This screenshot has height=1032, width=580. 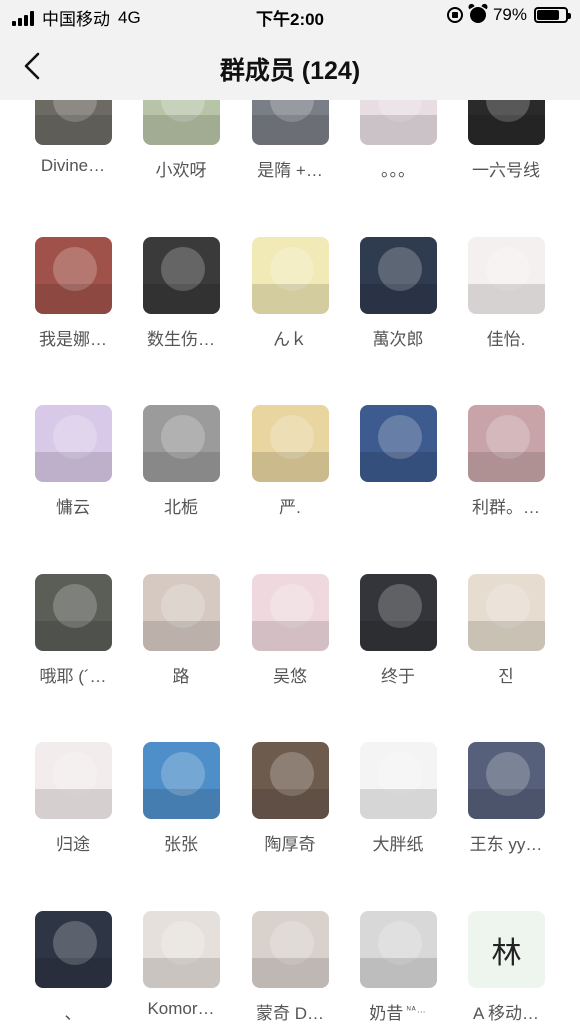 I want to click on battery-percent: 79%, so click(x=509, y=14).